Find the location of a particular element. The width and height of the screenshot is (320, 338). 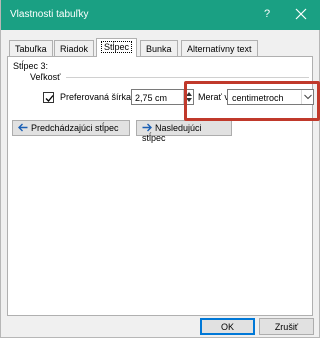

title-bar: Vlastnosti tabuľky ? is located at coordinates (160, 15).